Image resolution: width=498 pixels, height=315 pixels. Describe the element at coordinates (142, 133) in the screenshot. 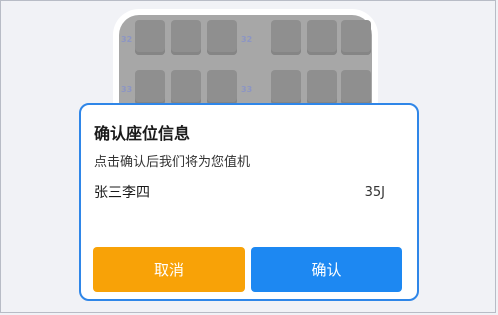

I see `dialog-title: 确认座位信息` at that location.